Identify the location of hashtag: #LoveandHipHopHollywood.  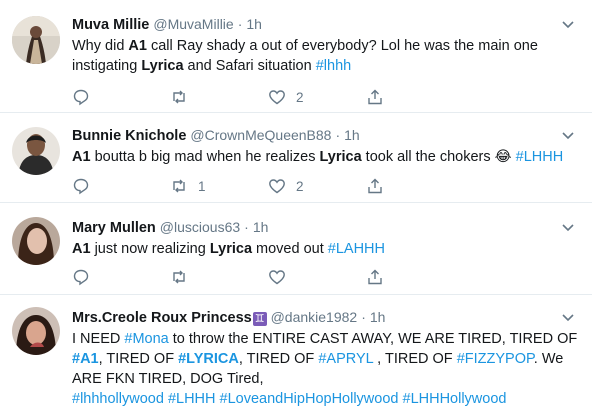
(309, 399).